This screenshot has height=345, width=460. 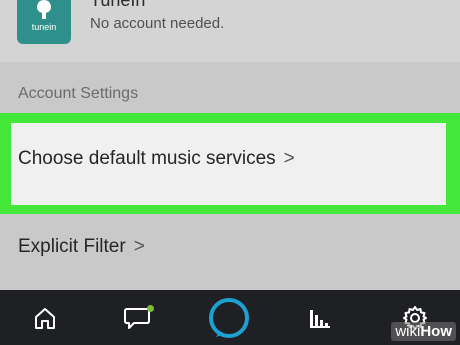 I want to click on choose-default-music-services-label: Choose default music services >, so click(x=156, y=158).